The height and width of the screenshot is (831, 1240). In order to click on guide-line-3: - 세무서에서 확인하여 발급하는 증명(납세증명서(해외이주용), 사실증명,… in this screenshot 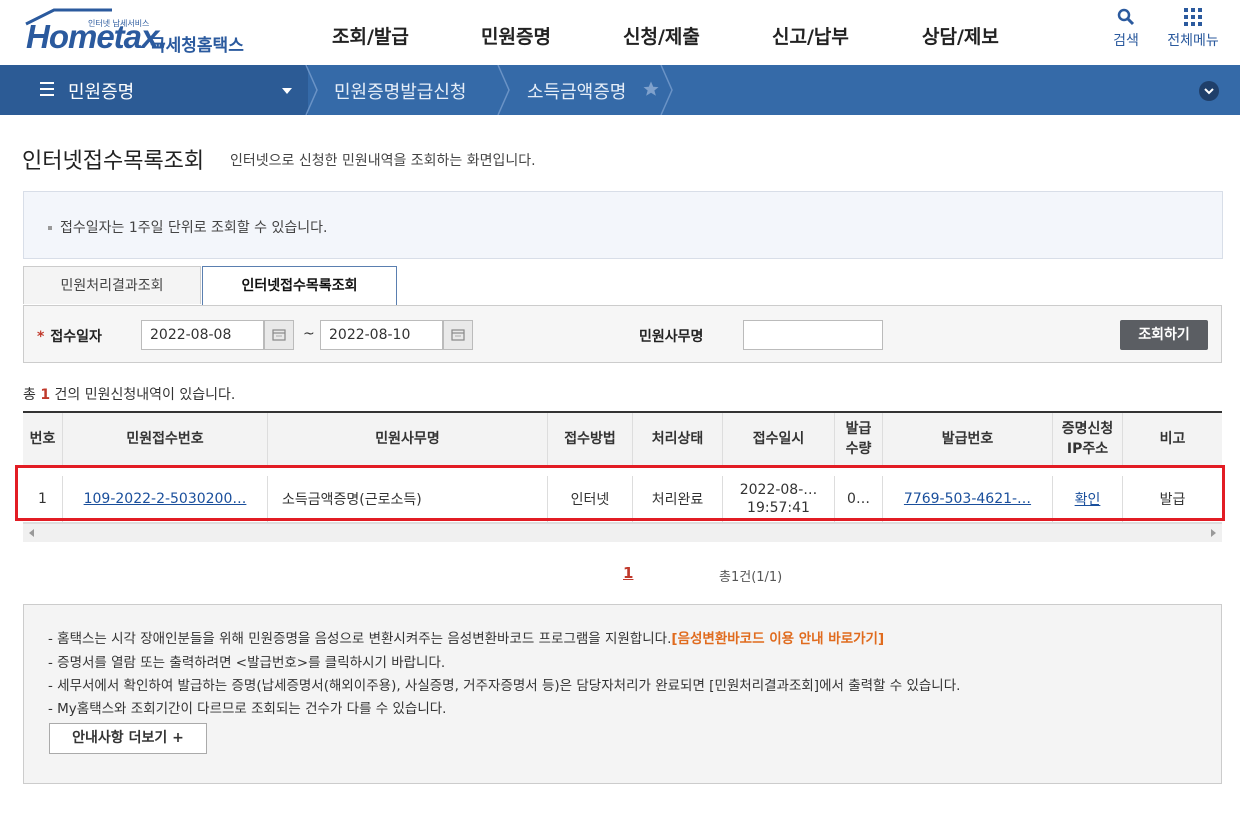, I will do `click(504, 686)`.